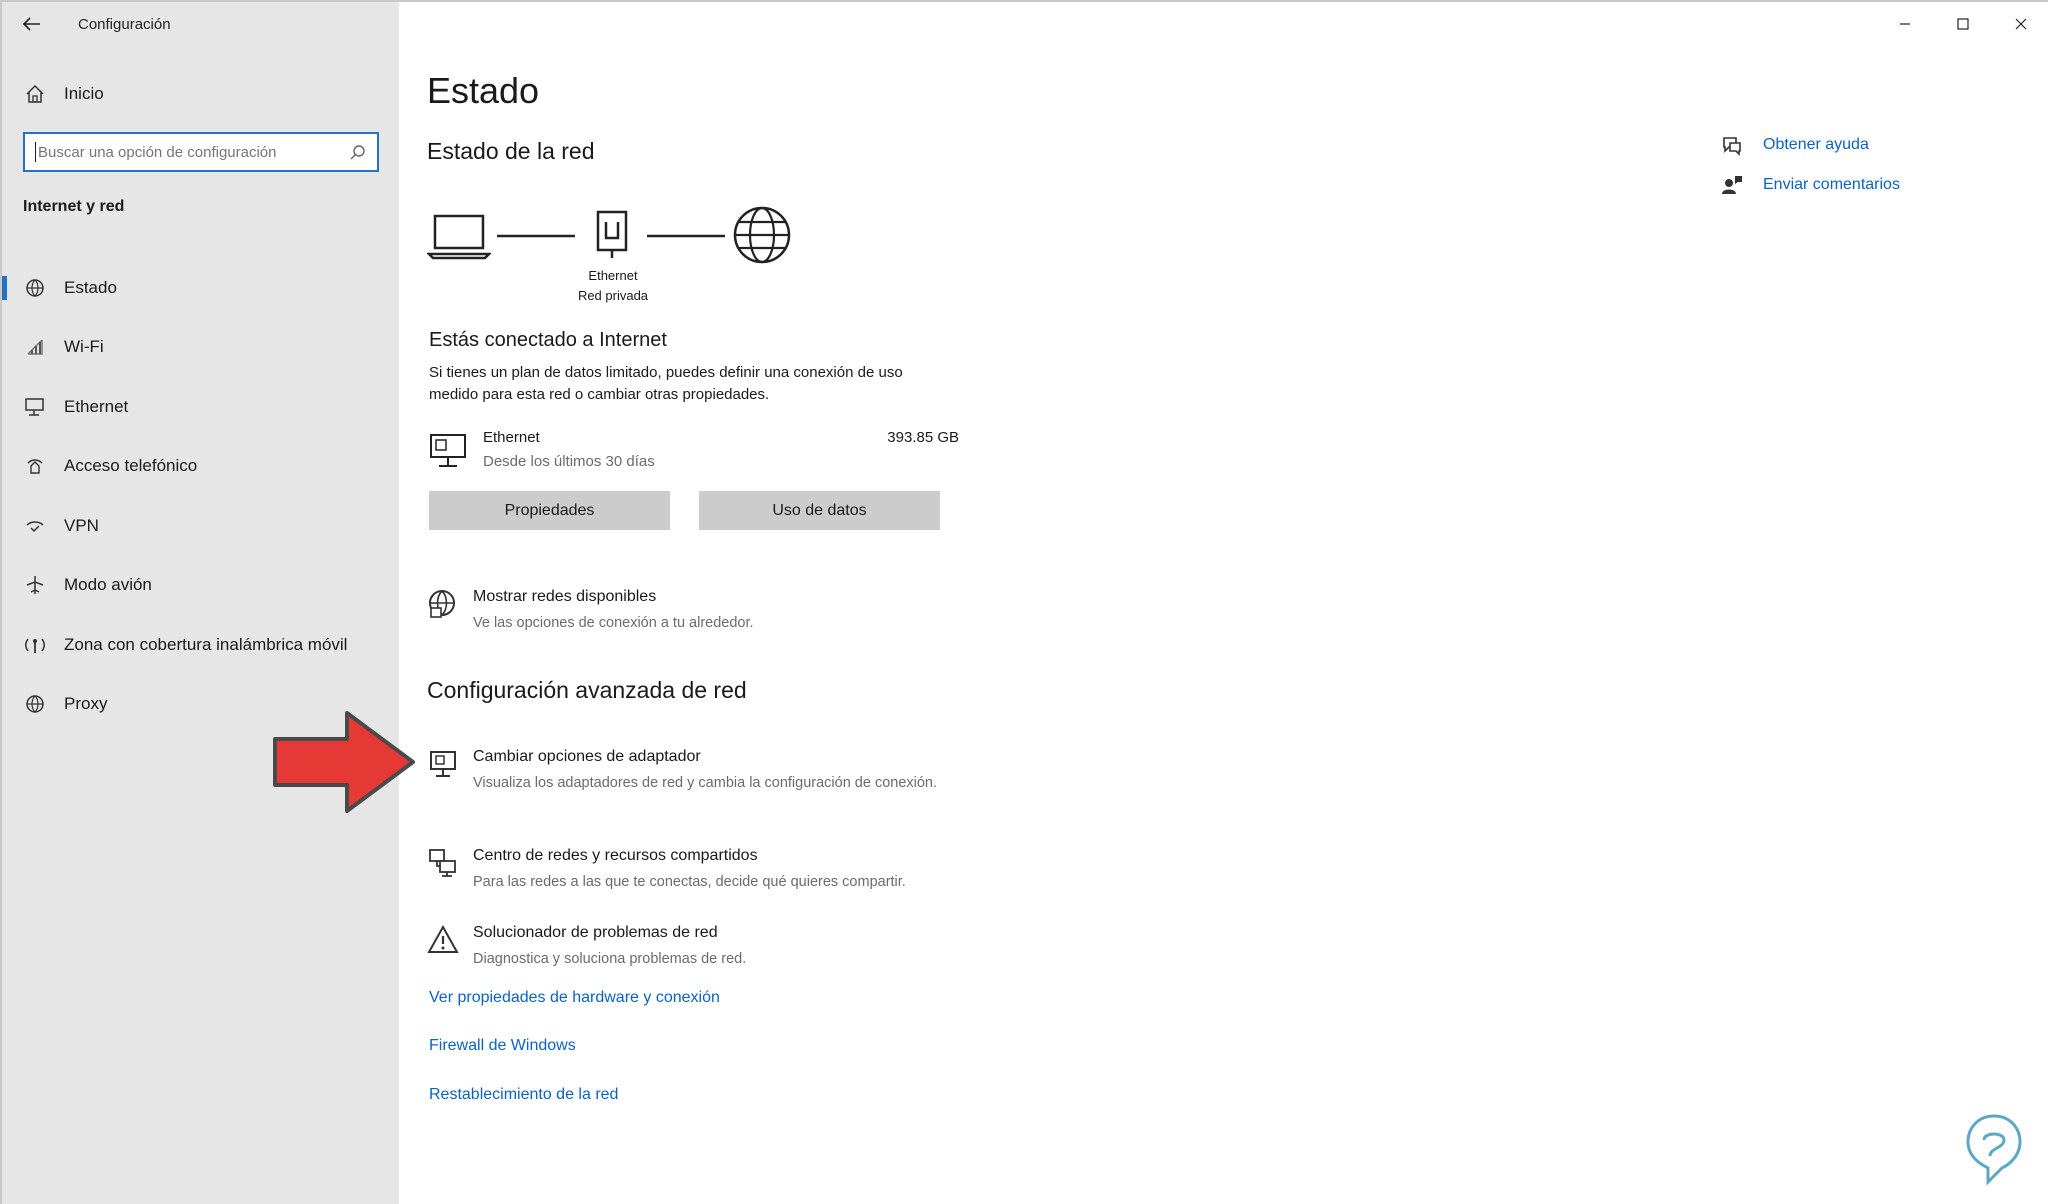 The image size is (2048, 1204). What do you see at coordinates (443, 764) in the screenshot?
I see `adapter-monitor-icon` at bounding box center [443, 764].